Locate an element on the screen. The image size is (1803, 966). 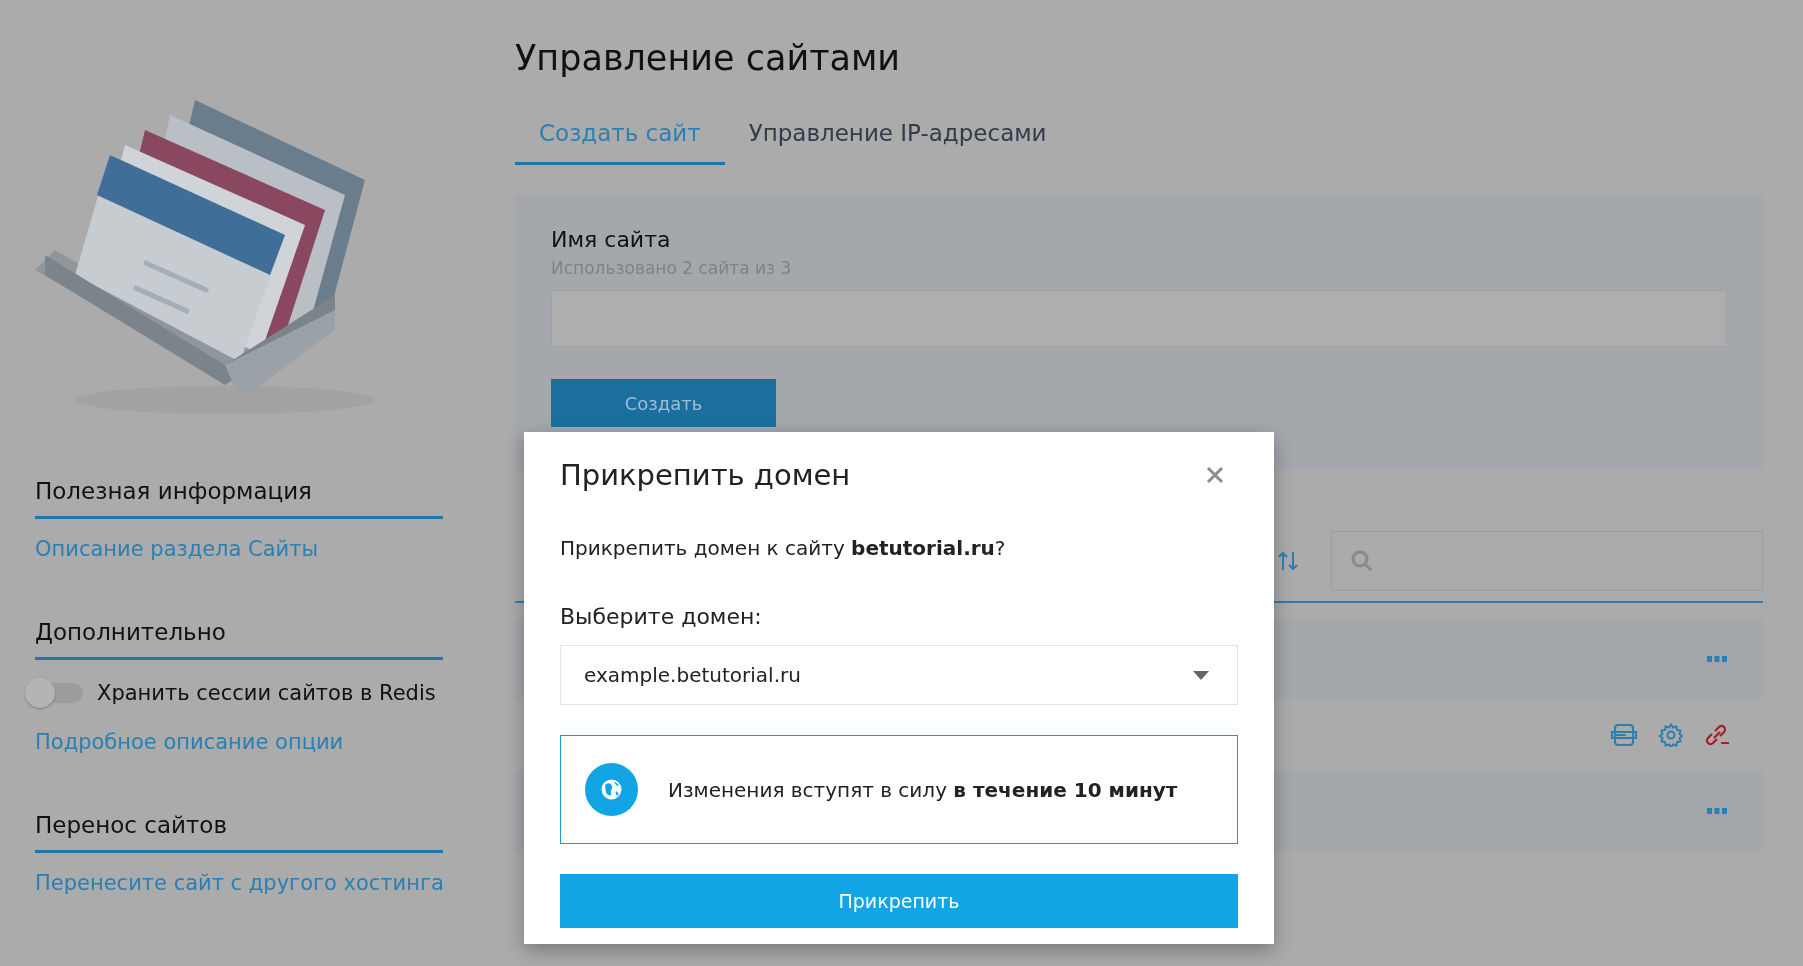
toggle-label: Хранить сессии сайтов в Redis is located at coordinates (266, 693).